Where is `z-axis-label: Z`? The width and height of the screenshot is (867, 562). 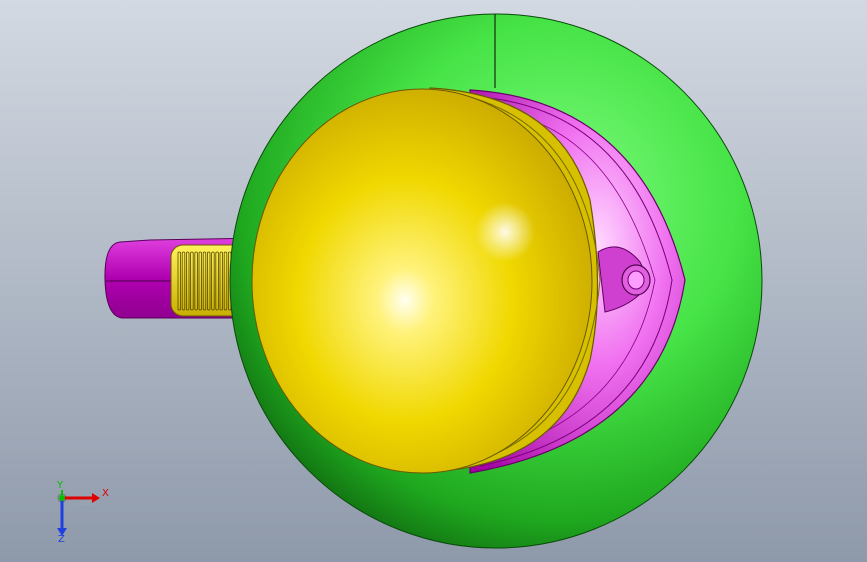
z-axis-label: Z is located at coordinates (61, 539).